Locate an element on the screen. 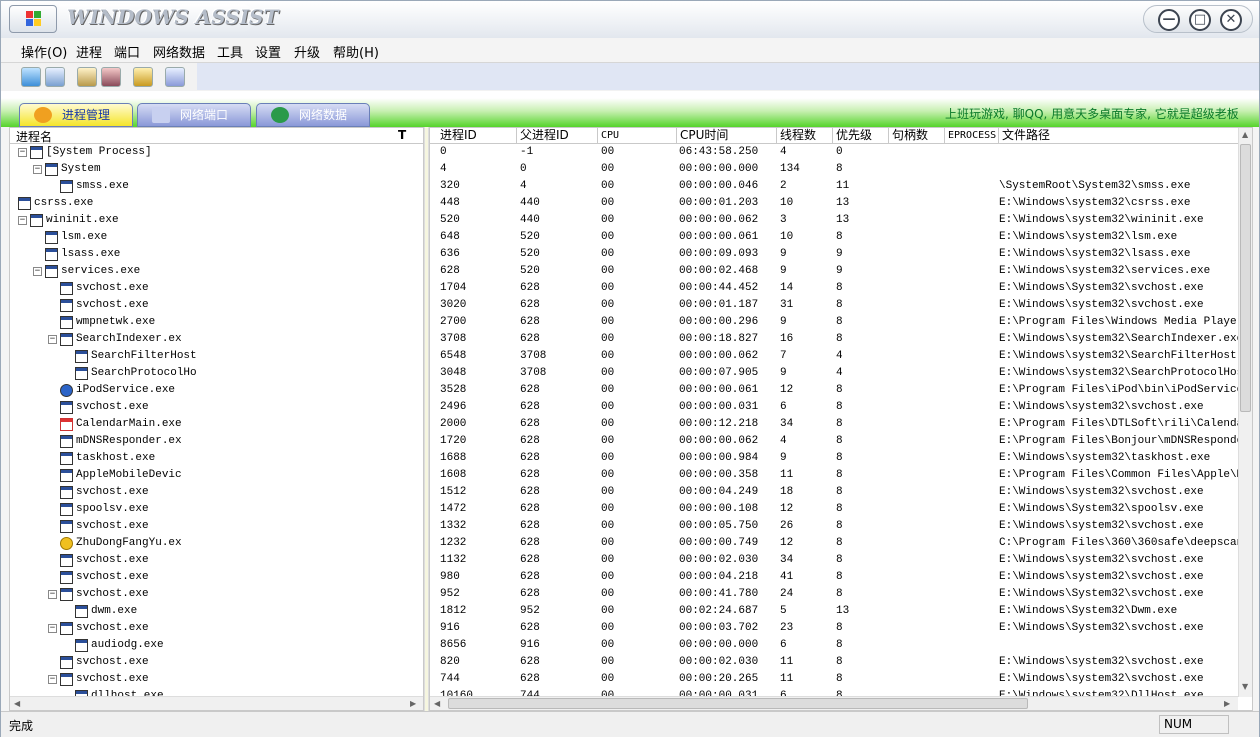  table-vscroll: ▲ ▼ is located at coordinates (1245, 412).